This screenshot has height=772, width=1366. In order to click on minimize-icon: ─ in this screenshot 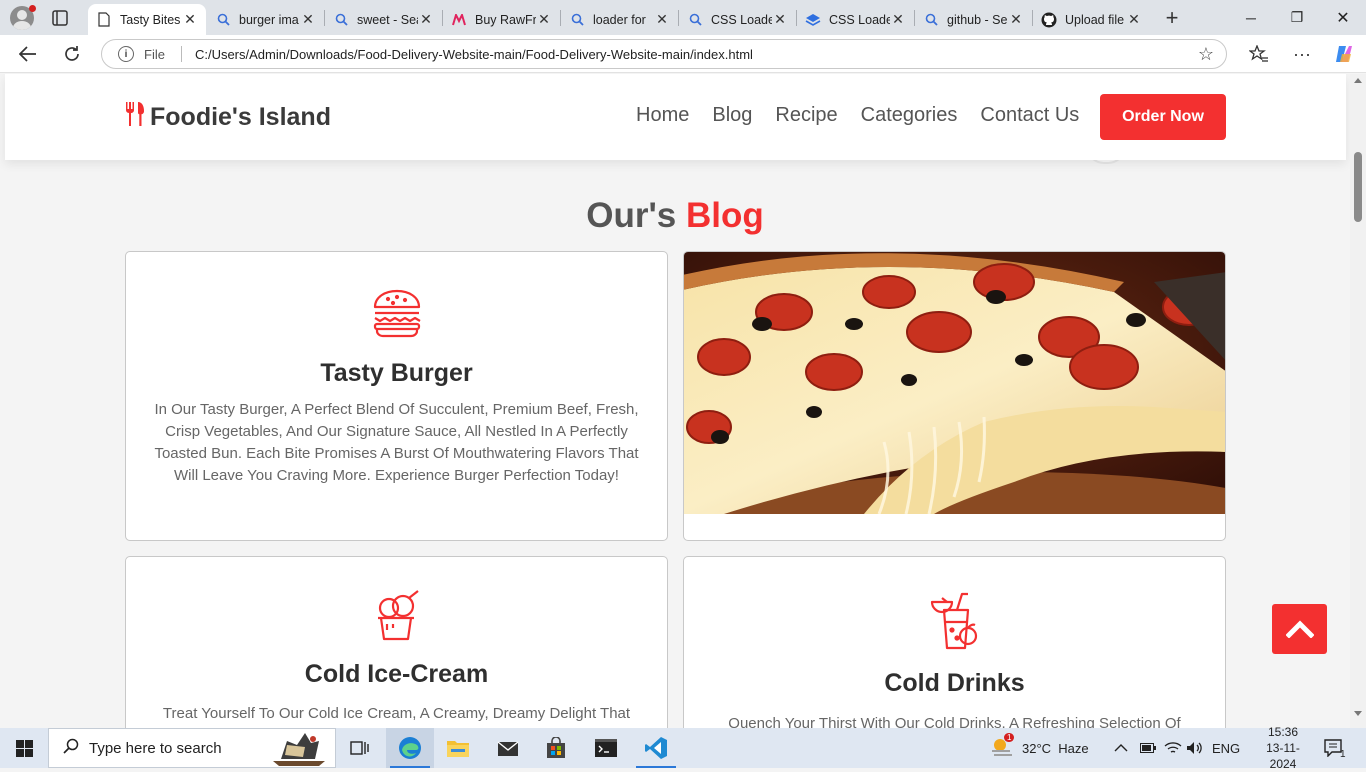, I will do `click(1251, 17)`.